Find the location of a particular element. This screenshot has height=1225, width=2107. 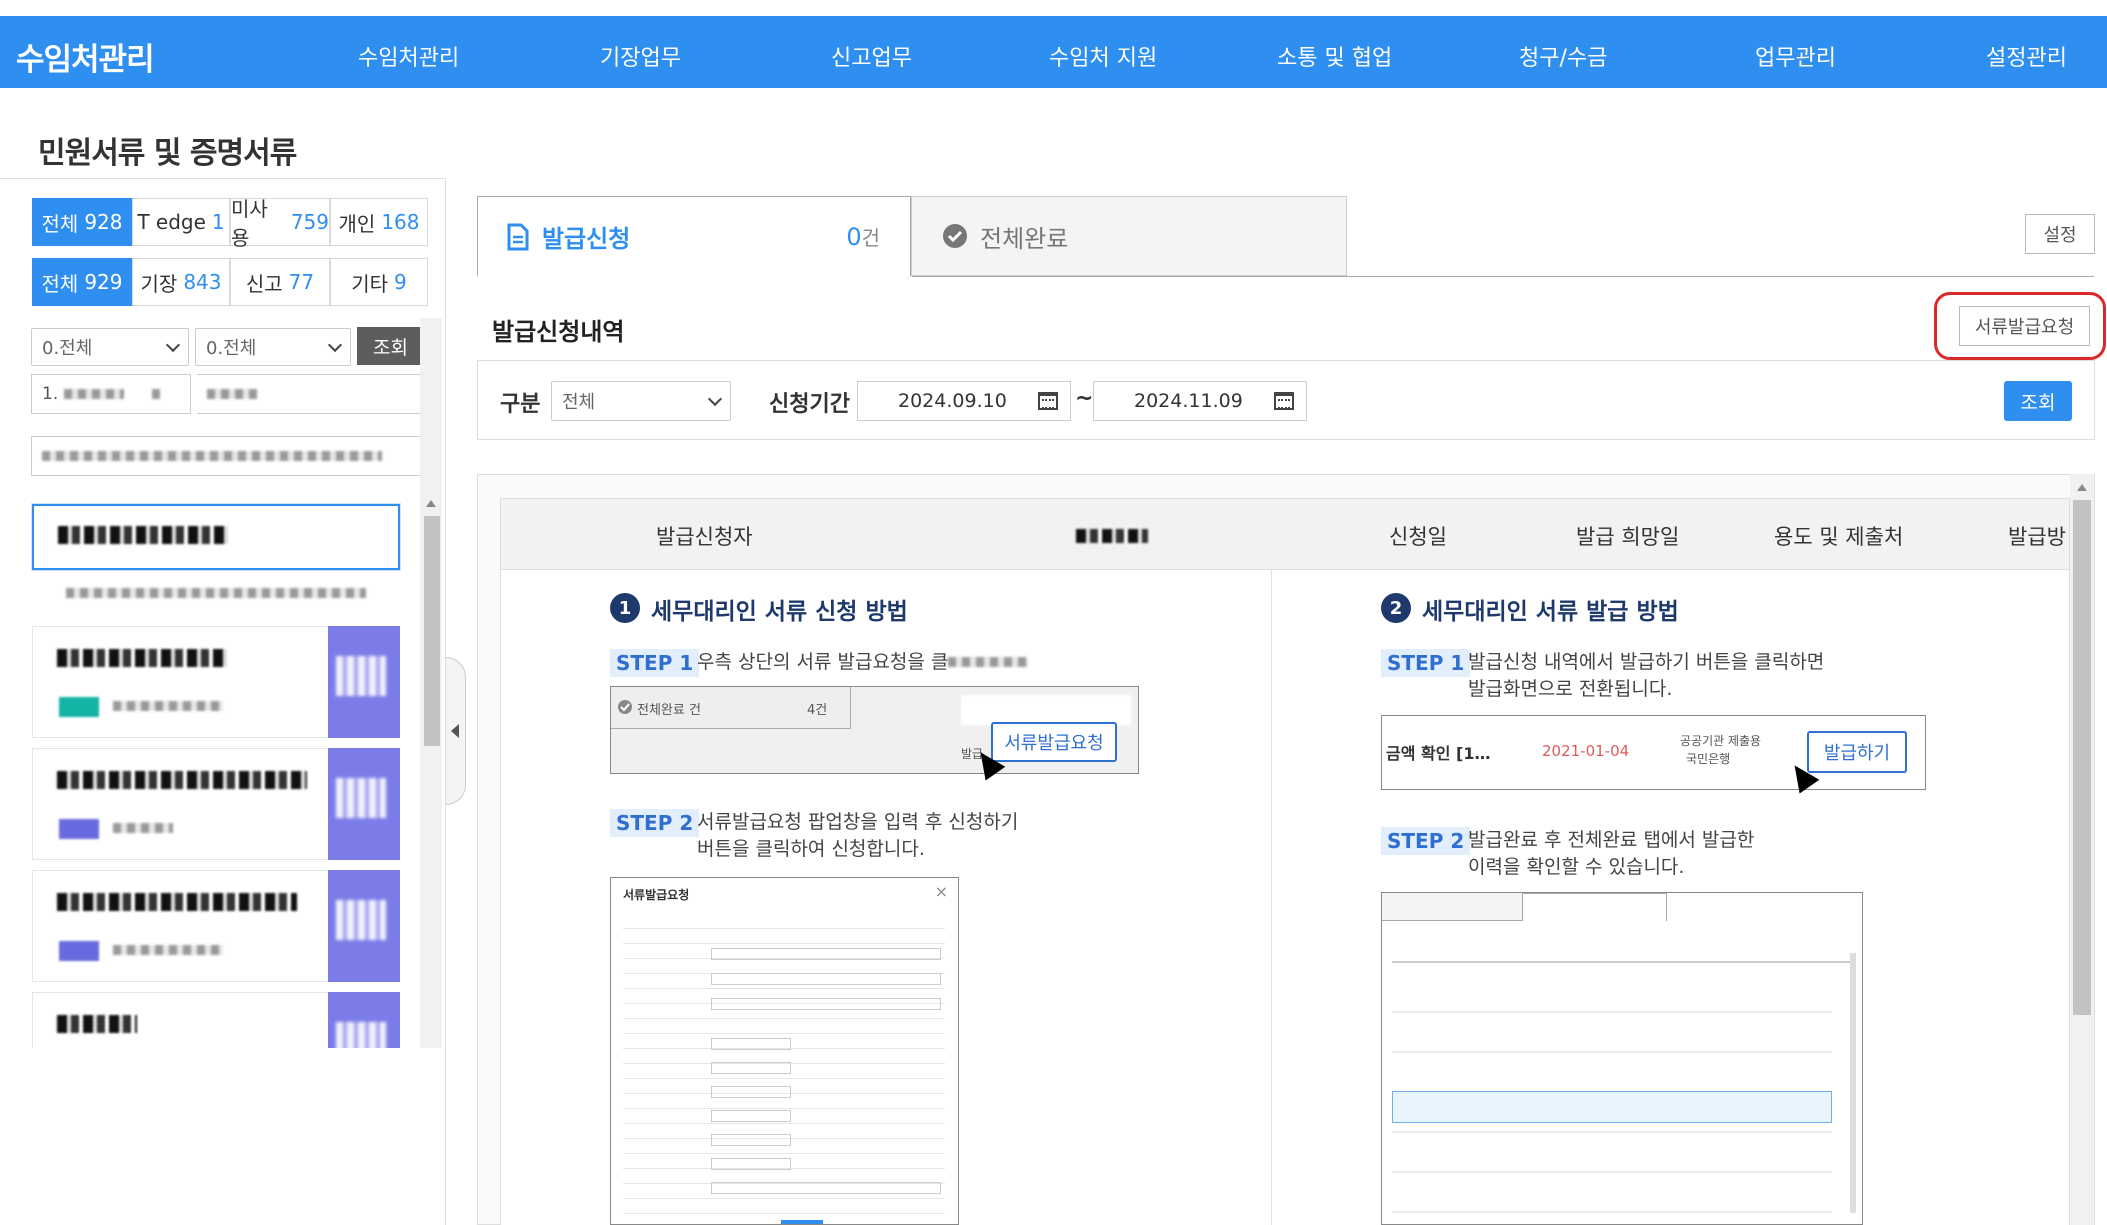

mini-row-org2: 국민은행 is located at coordinates (1708, 759).